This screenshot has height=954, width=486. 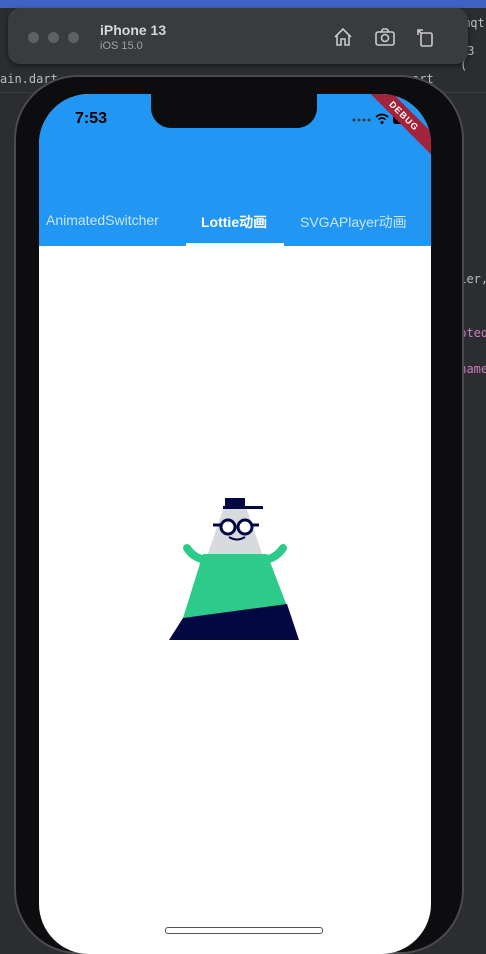 What do you see at coordinates (133, 30) in the screenshot?
I see `device-name: iPhone 13` at bounding box center [133, 30].